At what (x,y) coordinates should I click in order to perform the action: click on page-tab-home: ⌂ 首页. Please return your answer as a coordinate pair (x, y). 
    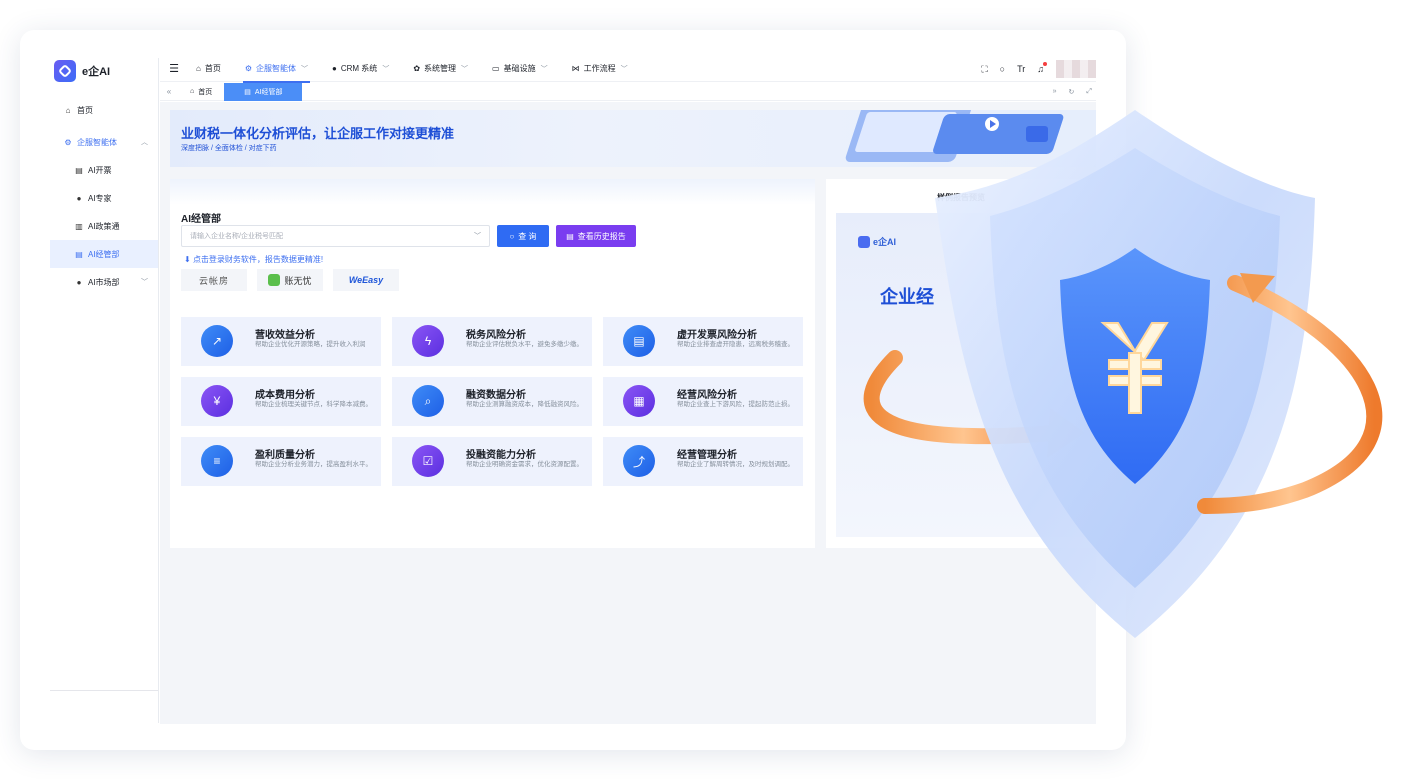
    Looking at the image, I should click on (201, 92).